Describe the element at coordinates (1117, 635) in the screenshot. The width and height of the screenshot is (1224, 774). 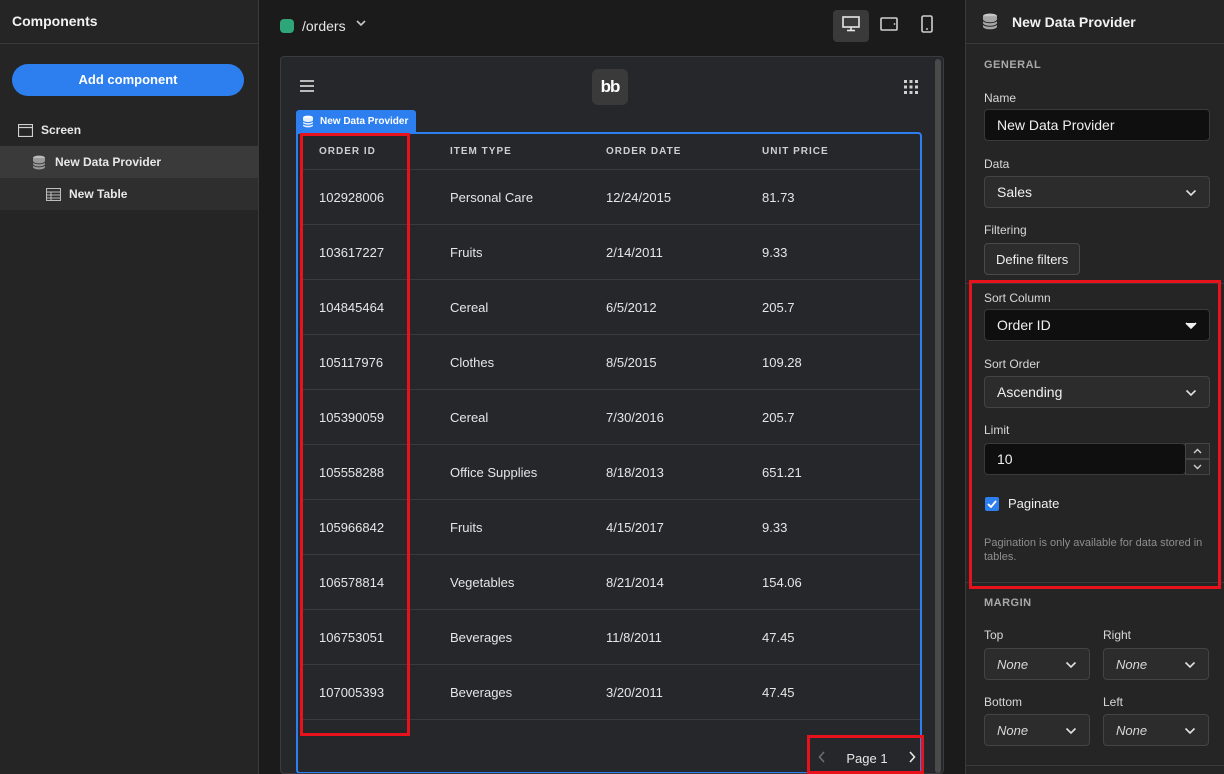
I see `margin-right-label: Right` at that location.